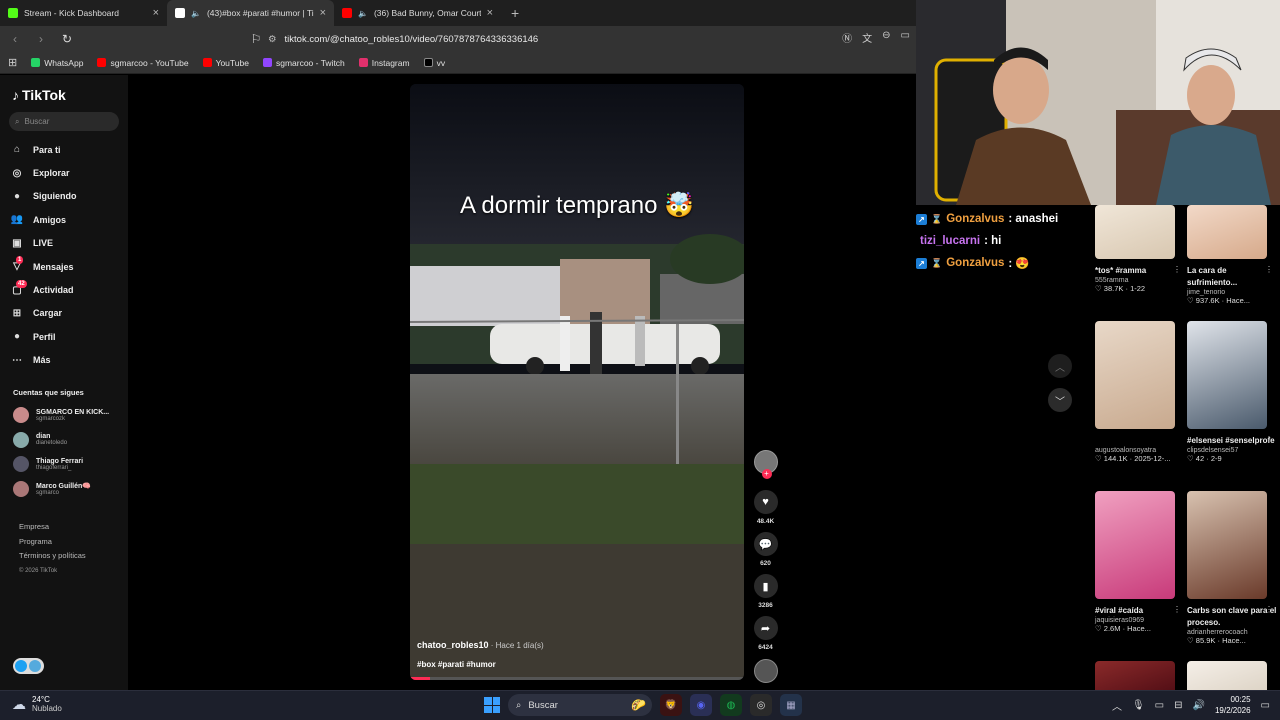 Image resolution: width=1280 pixels, height=720 pixels. What do you see at coordinates (434, 63) in the screenshot?
I see `bookmark-item: vv` at bounding box center [434, 63].